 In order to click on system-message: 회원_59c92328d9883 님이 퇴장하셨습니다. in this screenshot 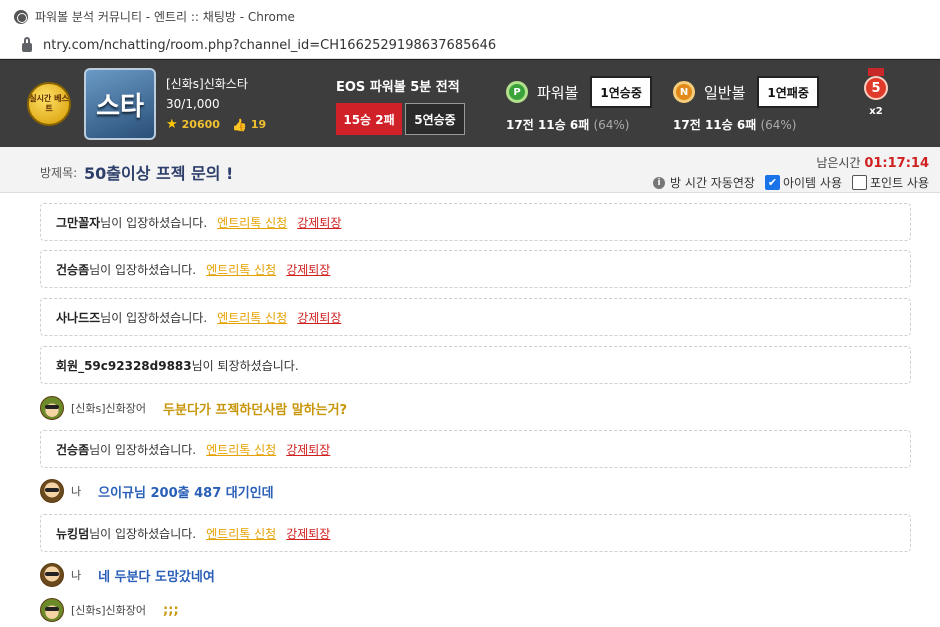, I will do `click(475, 365)`.